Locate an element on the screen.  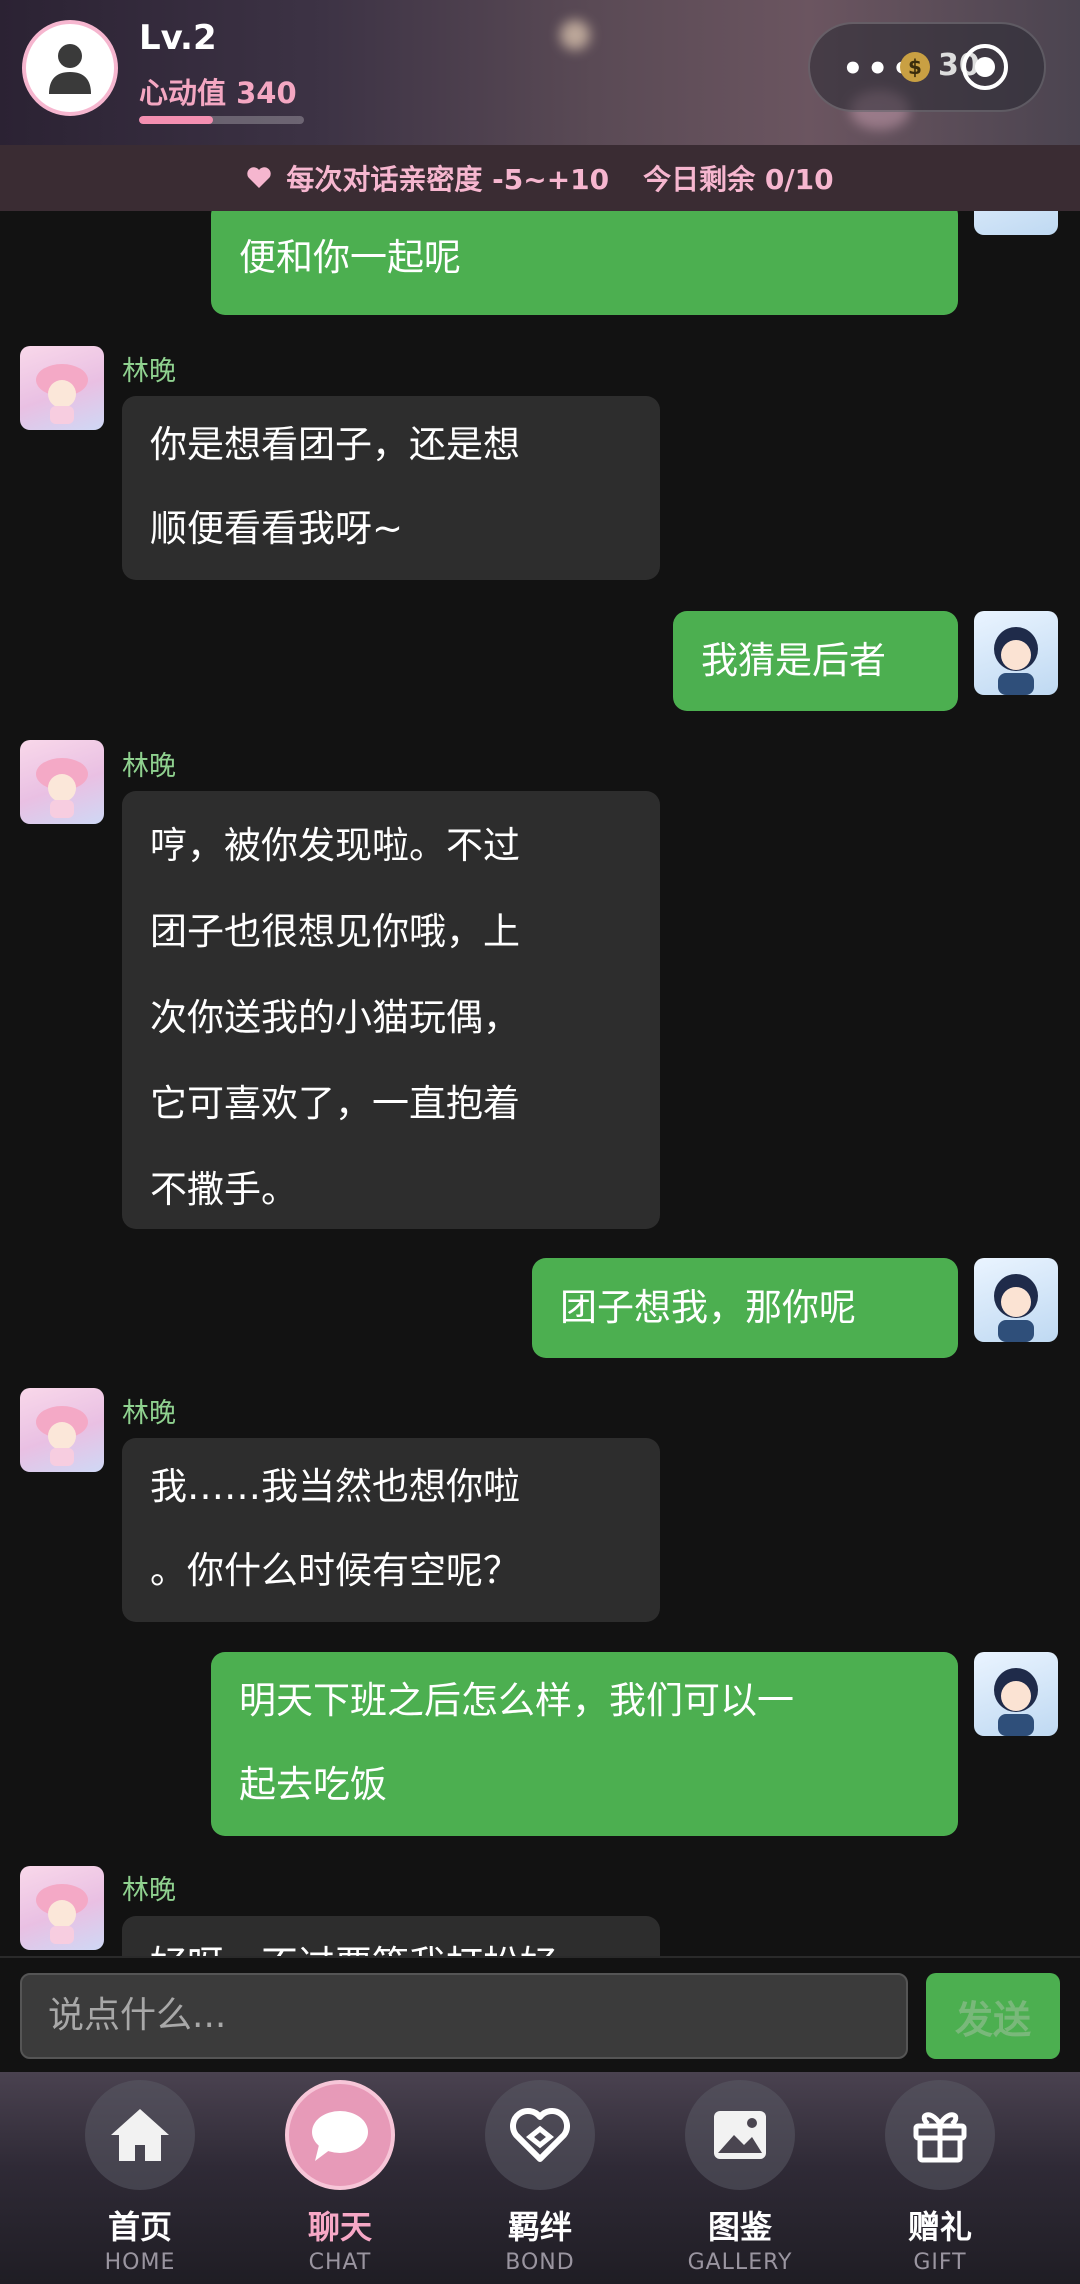
their-message-bubble: 你是想看团子，还是想 顺便看看我呀~ is located at coordinates (391, 488).